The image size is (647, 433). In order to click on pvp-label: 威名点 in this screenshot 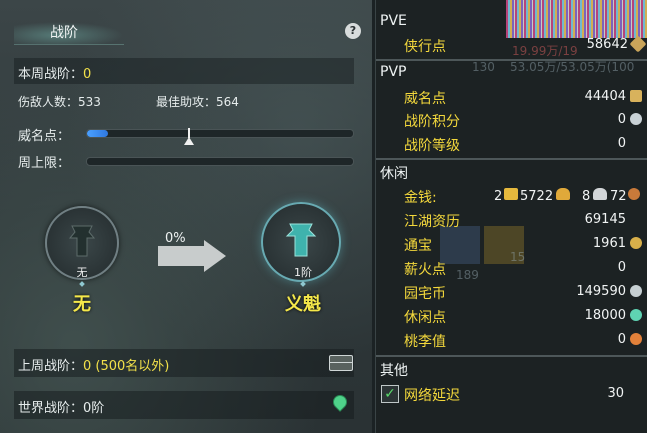, I will do `click(425, 99)`.